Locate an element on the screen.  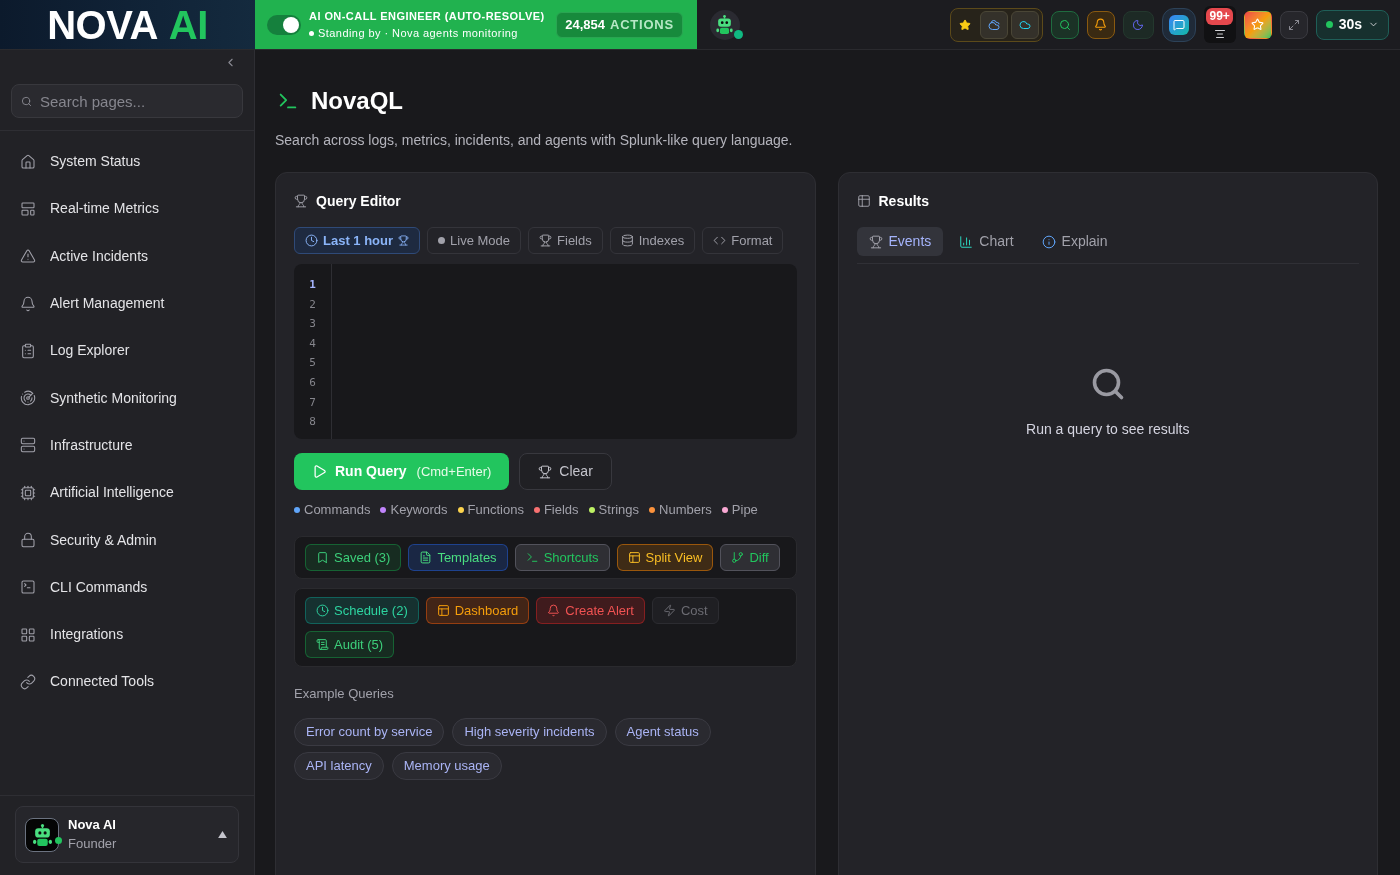
chat-icon is located at coordinates (1178, 24).